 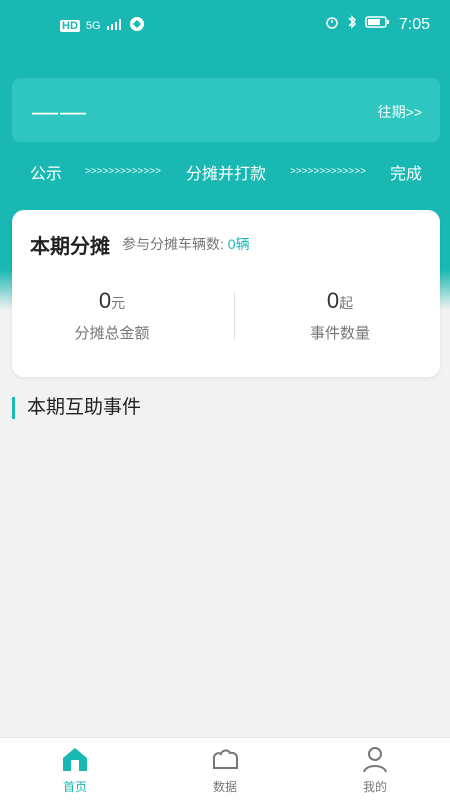 What do you see at coordinates (76, 408) in the screenshot?
I see `events-section-title: 本期互助事件` at bounding box center [76, 408].